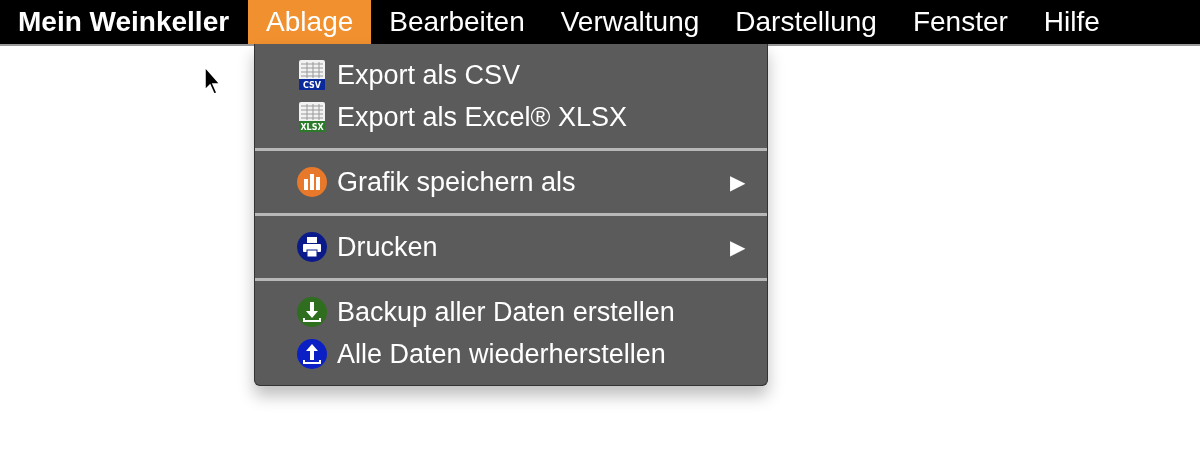 This screenshot has height=451, width=1200. What do you see at coordinates (312, 117) in the screenshot?
I see `spreadsheet-icon: XLSX` at bounding box center [312, 117].